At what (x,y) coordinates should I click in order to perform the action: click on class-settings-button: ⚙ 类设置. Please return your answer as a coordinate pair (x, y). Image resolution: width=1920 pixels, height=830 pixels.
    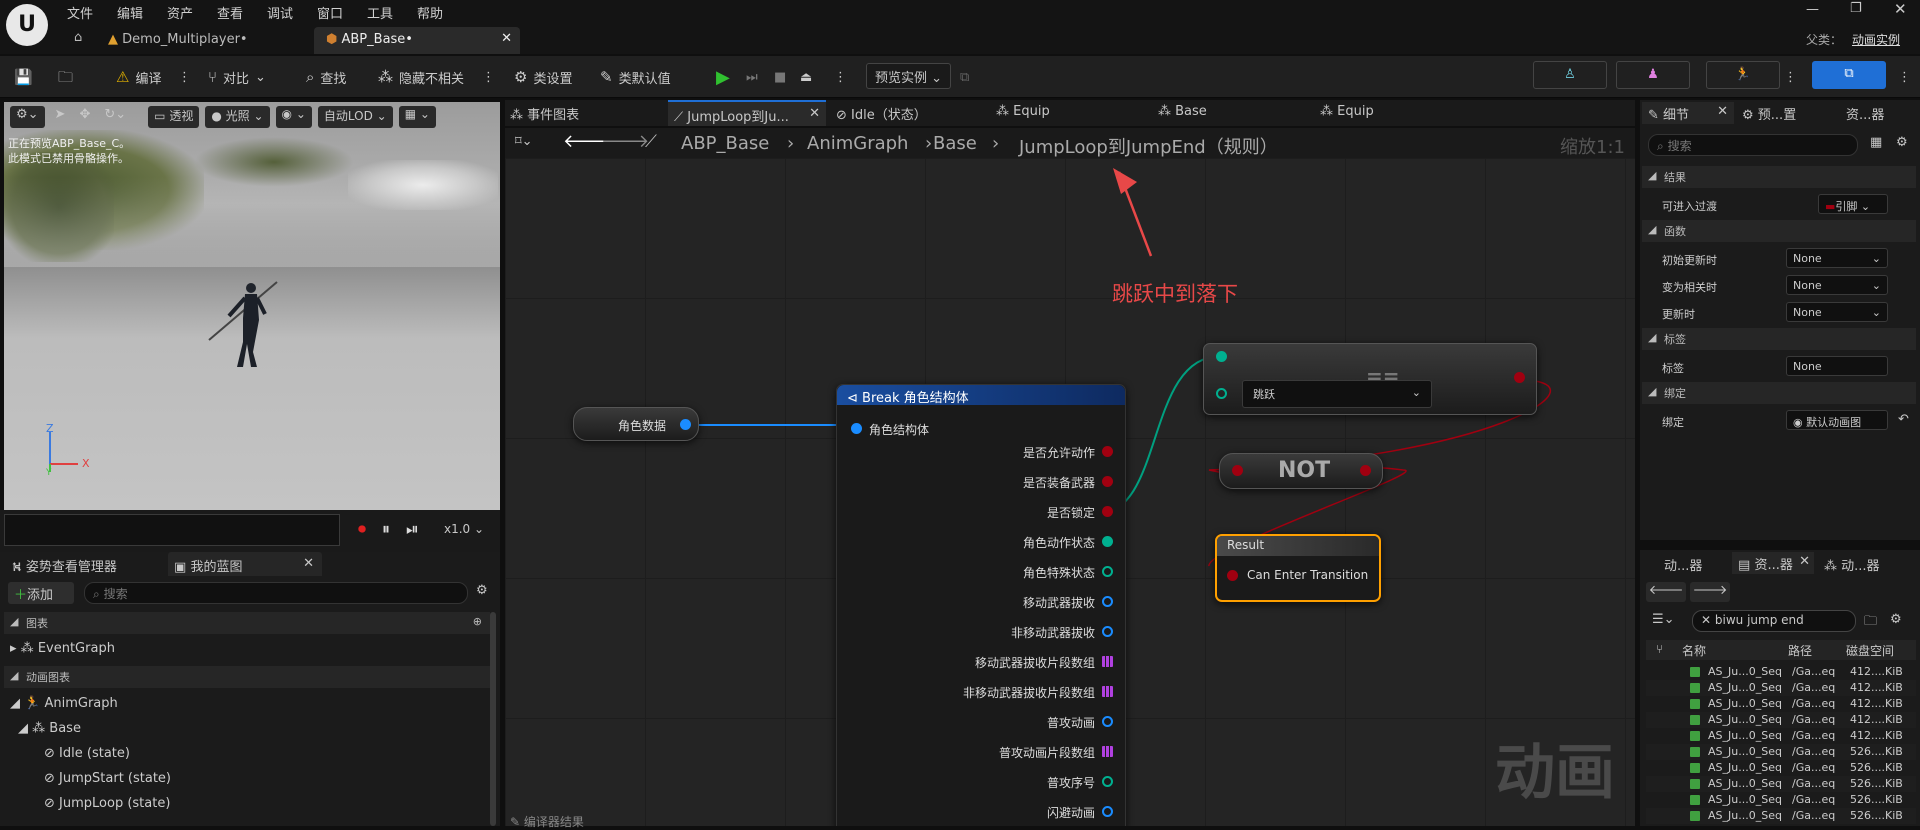
    Looking at the image, I should click on (543, 77).